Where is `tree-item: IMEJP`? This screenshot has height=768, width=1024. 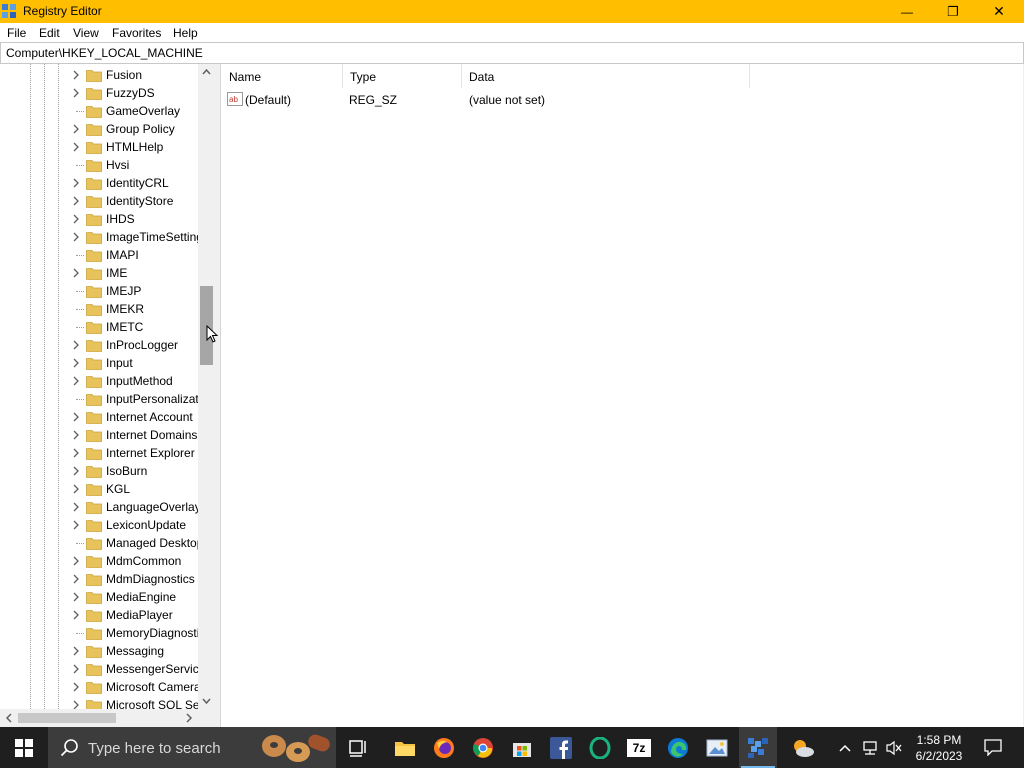
tree-item: IMEJP is located at coordinates (100, 291).